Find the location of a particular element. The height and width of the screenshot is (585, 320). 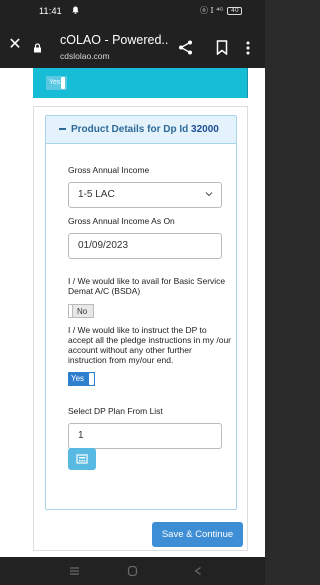

previous-toggle-label: Yes is located at coordinates (55, 82).